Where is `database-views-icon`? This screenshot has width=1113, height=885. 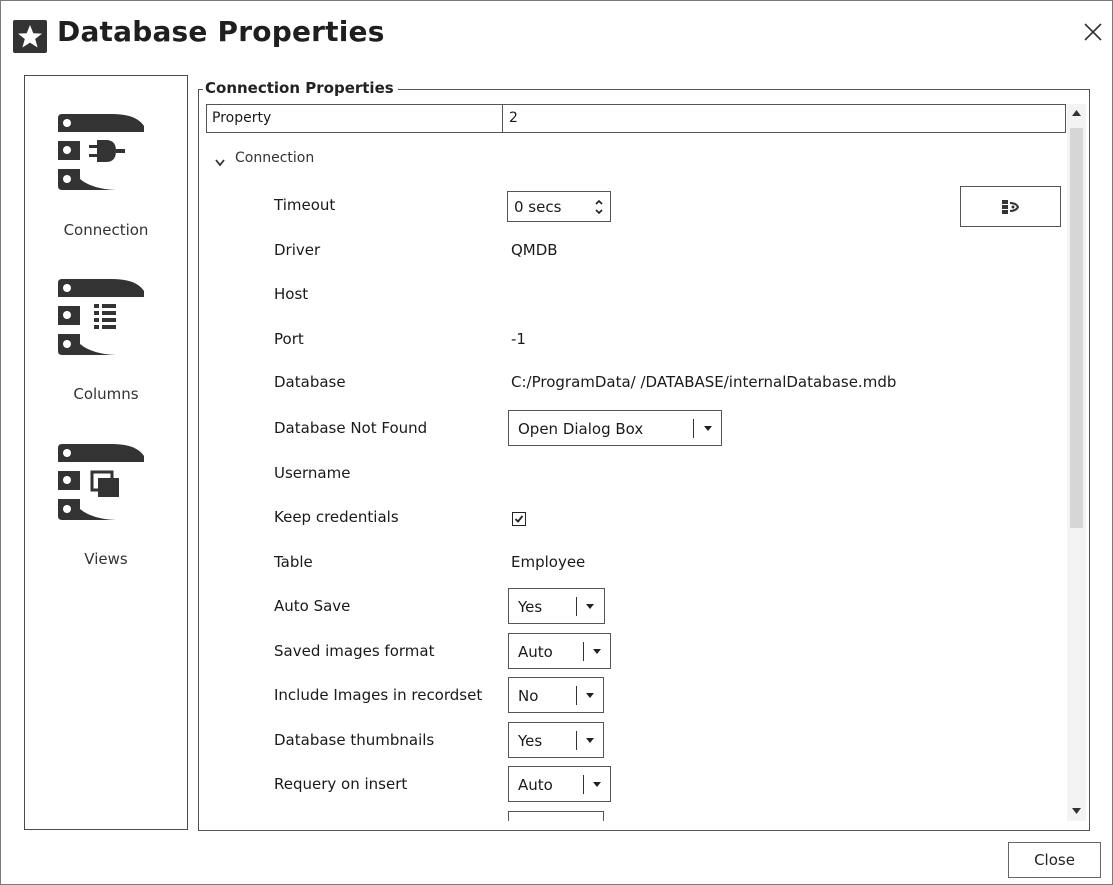 database-views-icon is located at coordinates (101, 484).